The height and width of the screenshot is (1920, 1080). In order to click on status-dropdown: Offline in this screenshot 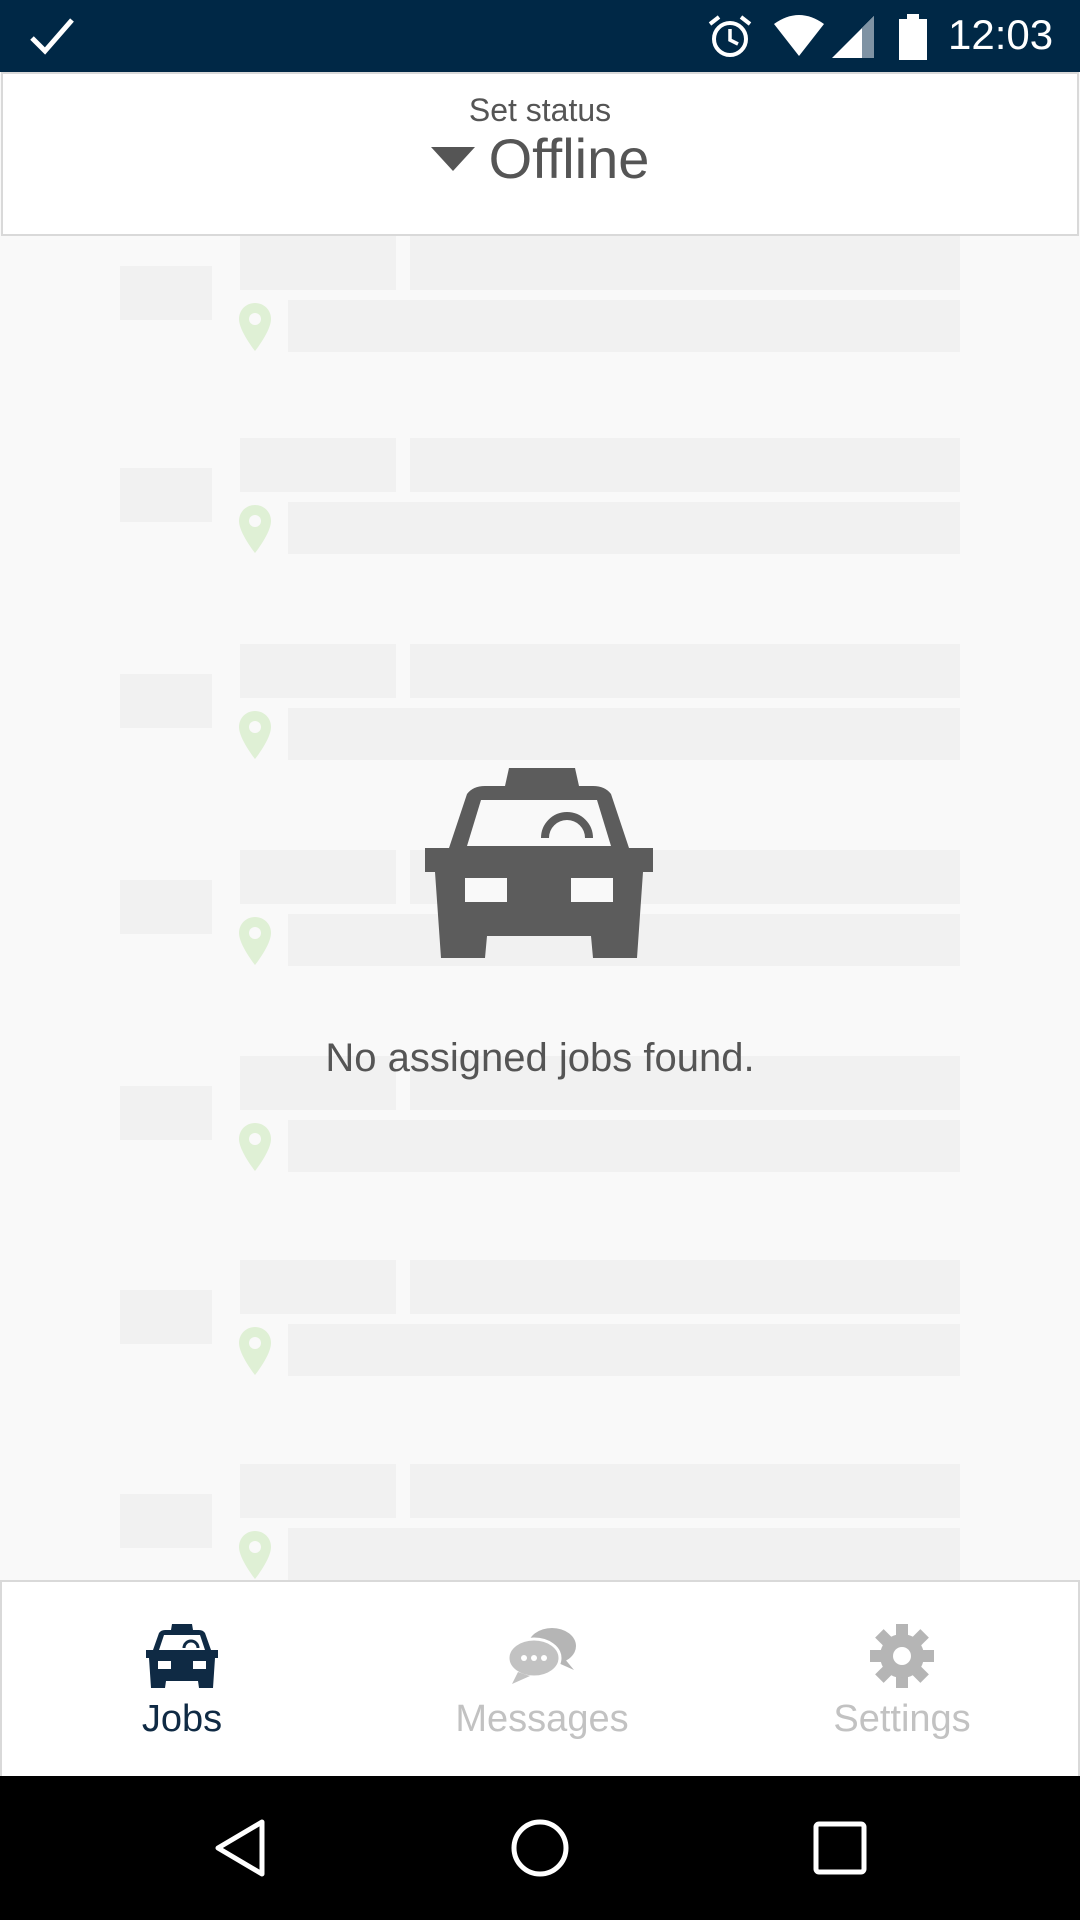, I will do `click(540, 158)`.